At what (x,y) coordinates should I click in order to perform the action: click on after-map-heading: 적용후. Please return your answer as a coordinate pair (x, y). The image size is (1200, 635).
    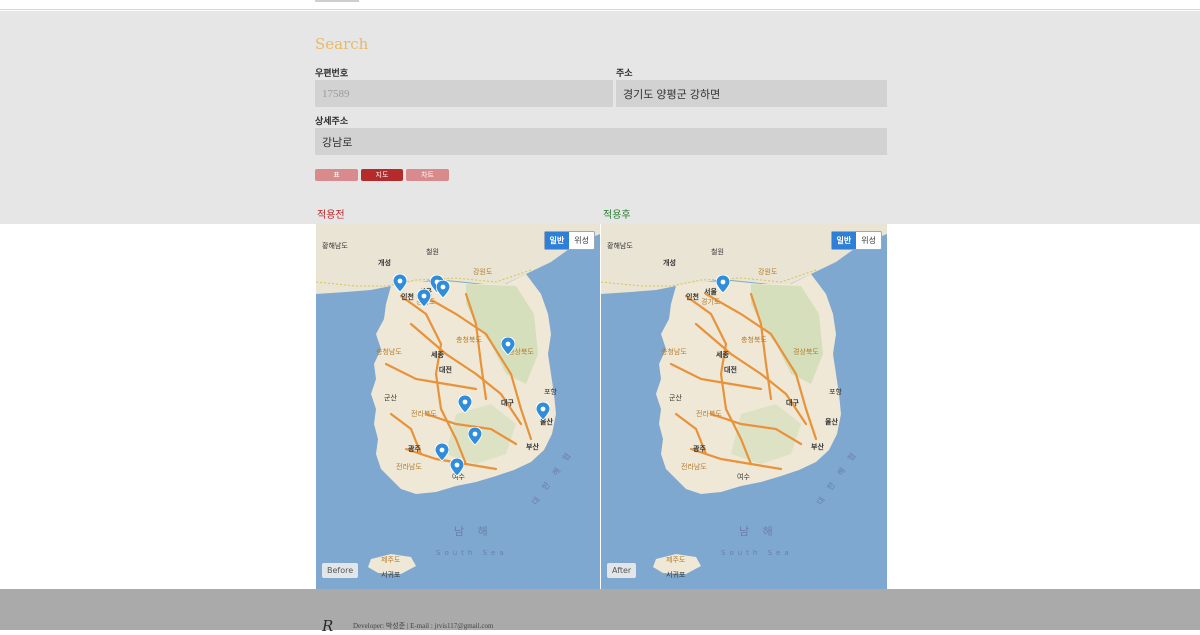
    Looking at the image, I should click on (617, 215).